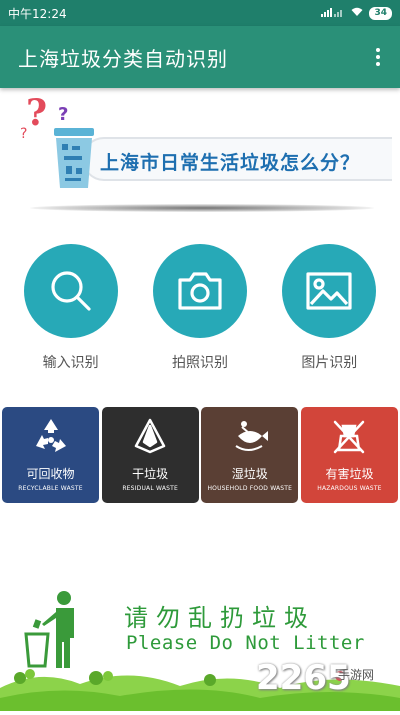 This screenshot has height=715, width=400. Describe the element at coordinates (123, 58) in the screenshot. I see `app-title: 上海垃圾分类自动识别` at that location.